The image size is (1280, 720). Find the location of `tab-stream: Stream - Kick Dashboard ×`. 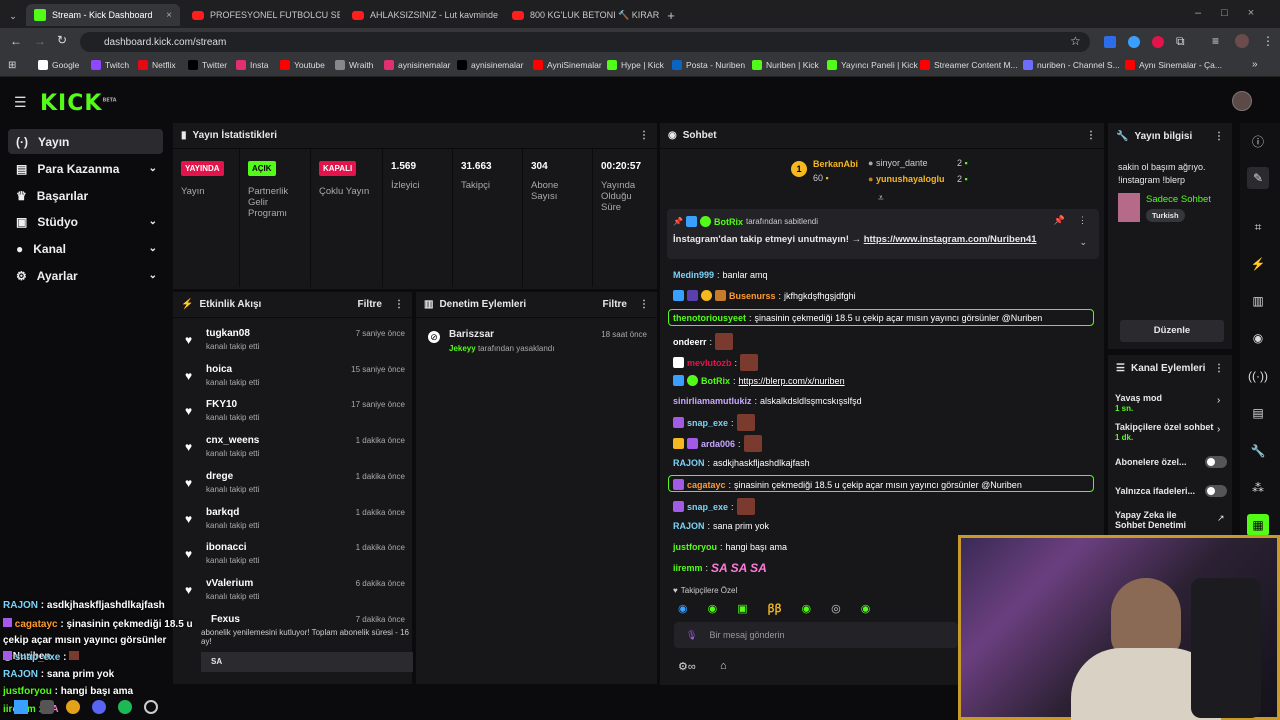

tab-stream: Stream - Kick Dashboard × is located at coordinates (103, 15).